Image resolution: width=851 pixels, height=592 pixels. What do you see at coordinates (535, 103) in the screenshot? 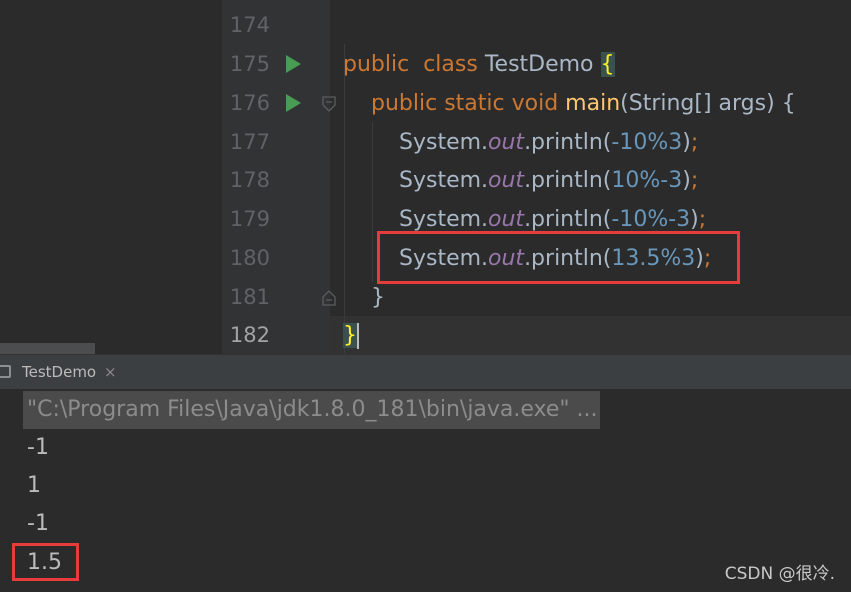
I see `keyword: void` at bounding box center [535, 103].